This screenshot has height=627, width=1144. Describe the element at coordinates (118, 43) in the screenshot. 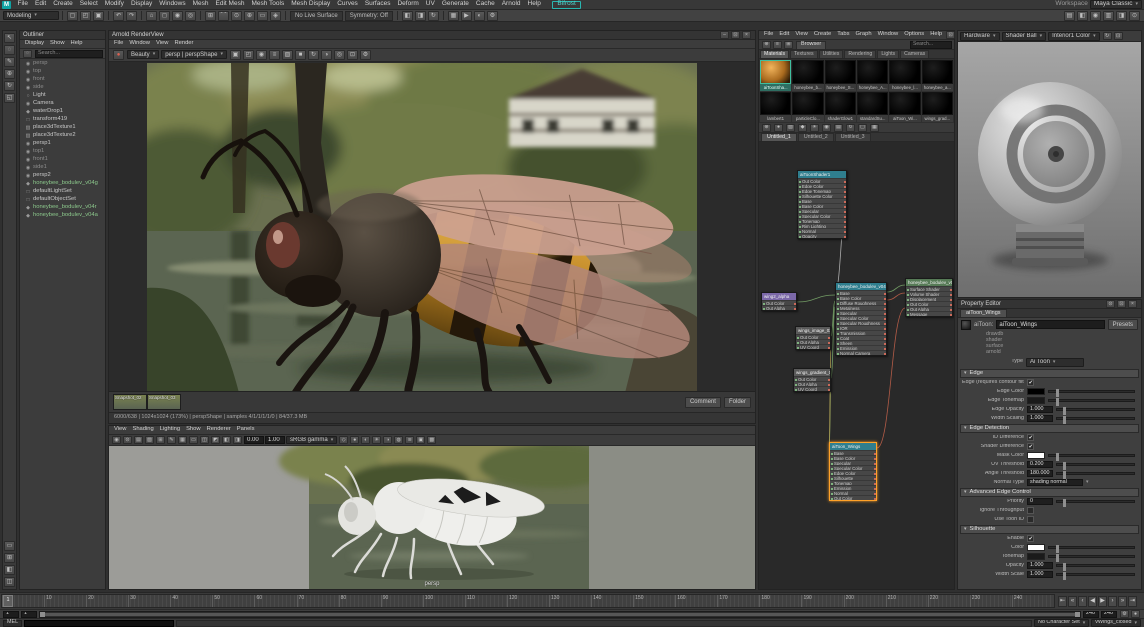

I see `renderview-menu-item: File` at that location.